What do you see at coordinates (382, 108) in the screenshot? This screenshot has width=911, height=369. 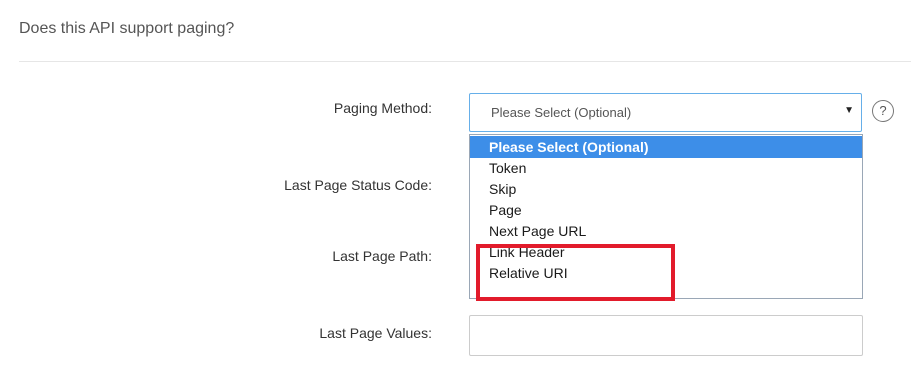 I see `paging-method-label: Paging Method:` at bounding box center [382, 108].